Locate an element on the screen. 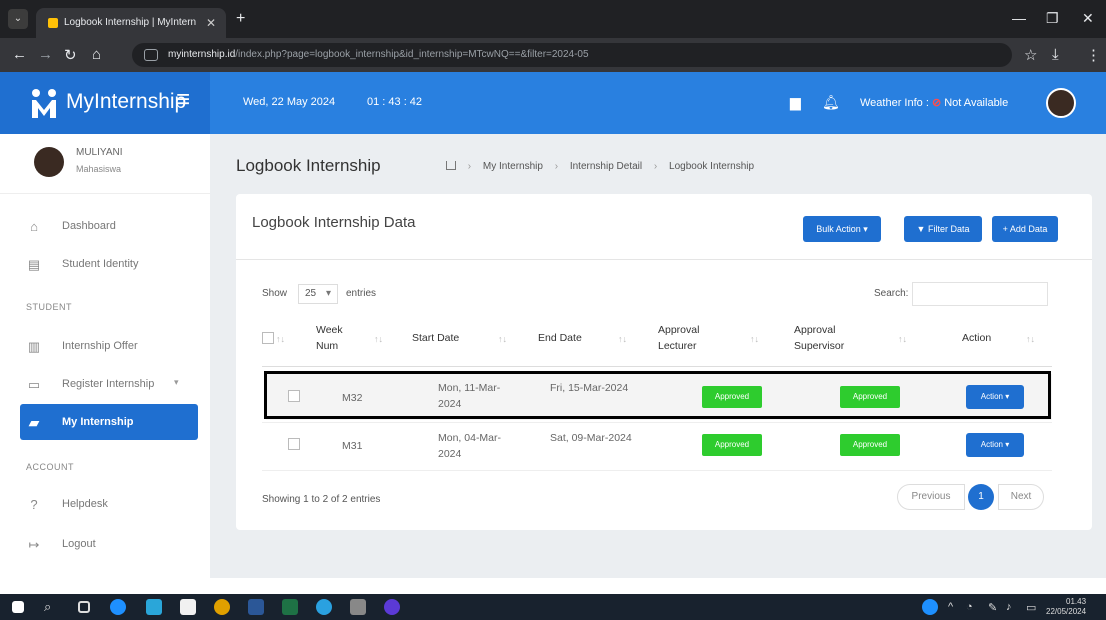  button-label: Action is located at coordinates (991, 444).